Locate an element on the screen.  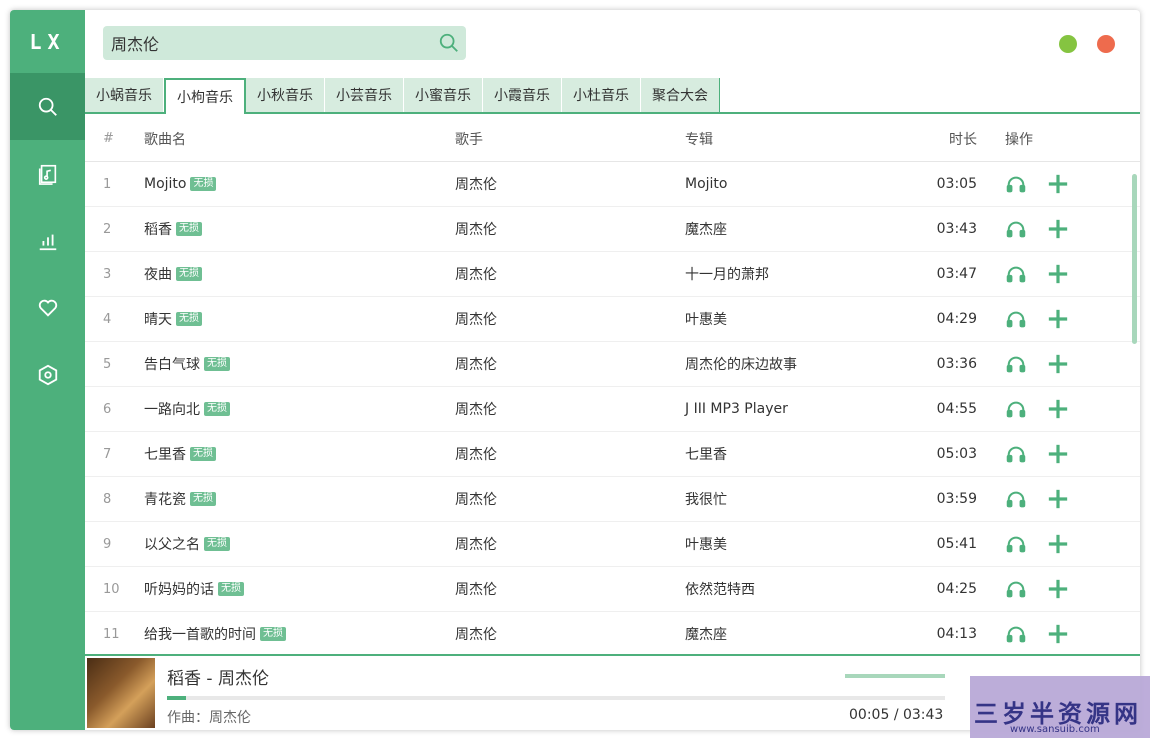
header-ops: 操作 is located at coordinates (1019, 139).